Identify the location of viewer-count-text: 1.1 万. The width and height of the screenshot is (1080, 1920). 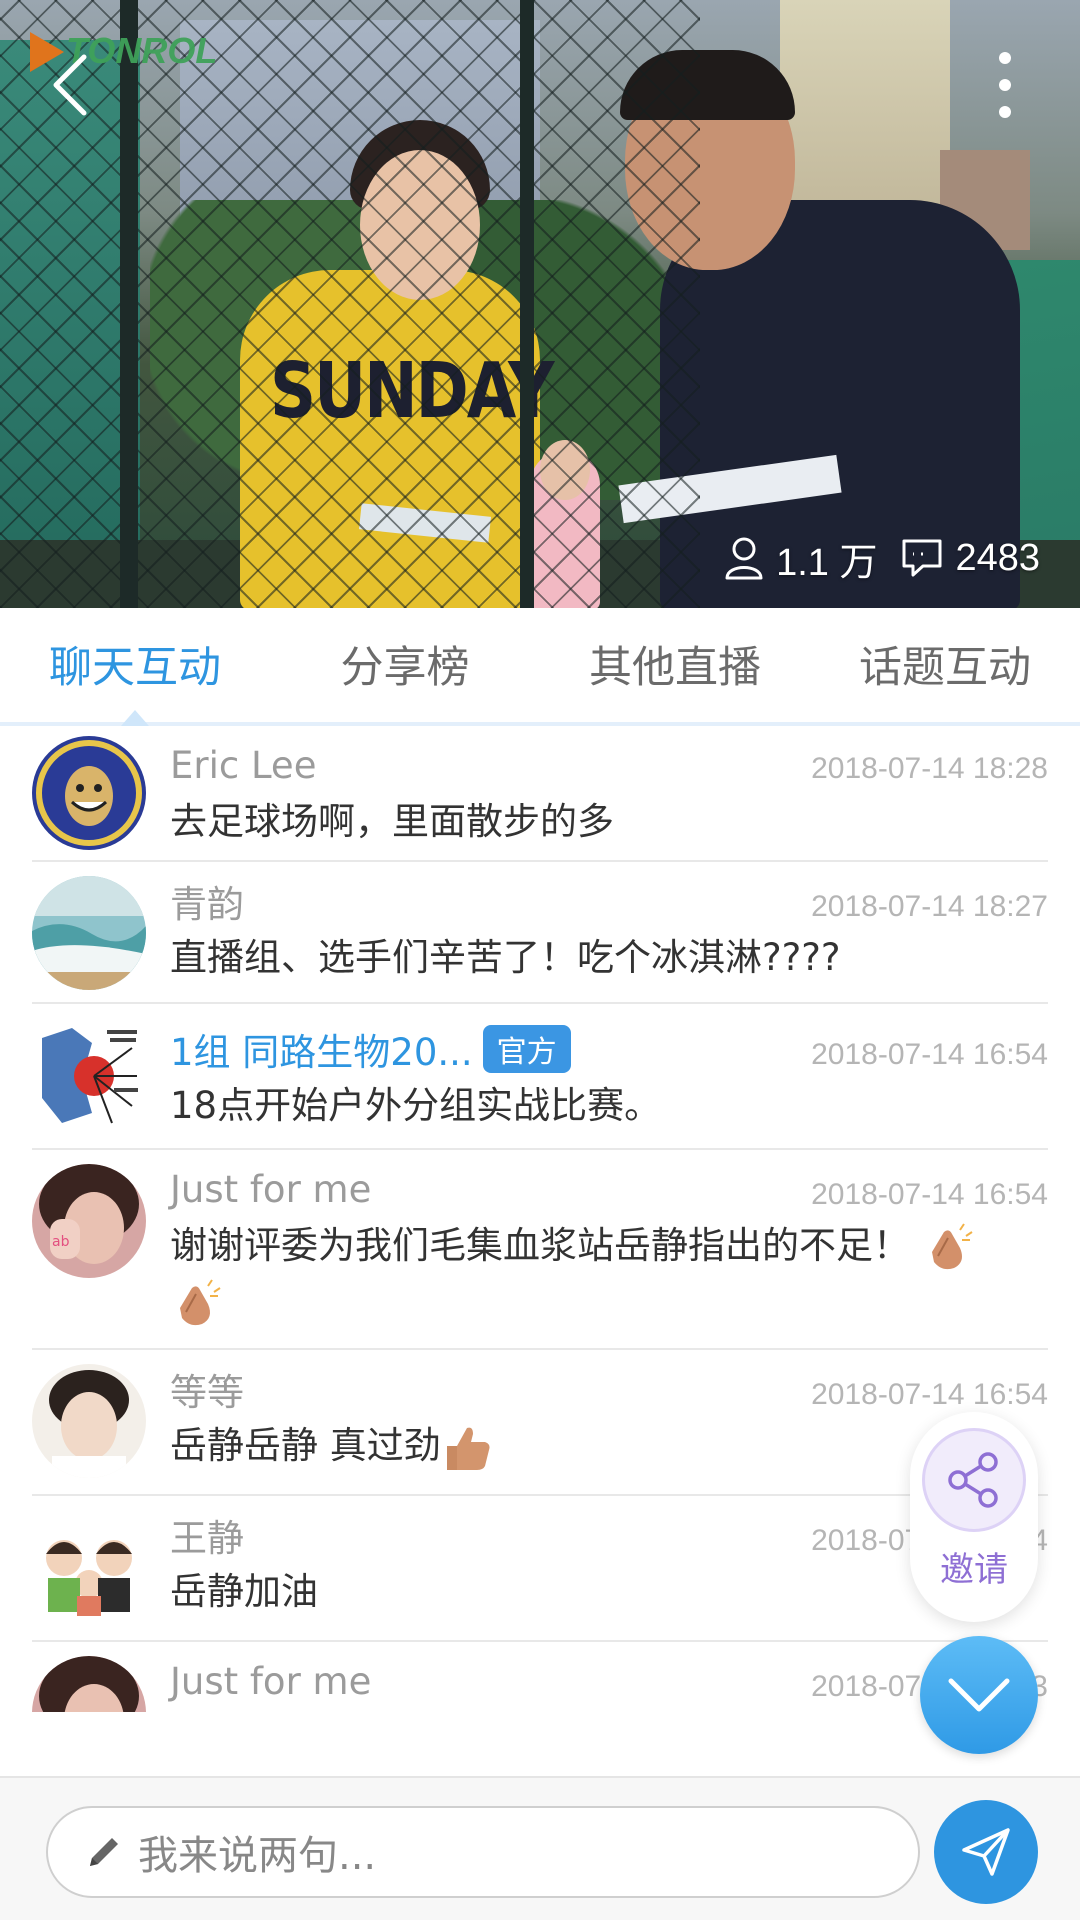
(827, 562).